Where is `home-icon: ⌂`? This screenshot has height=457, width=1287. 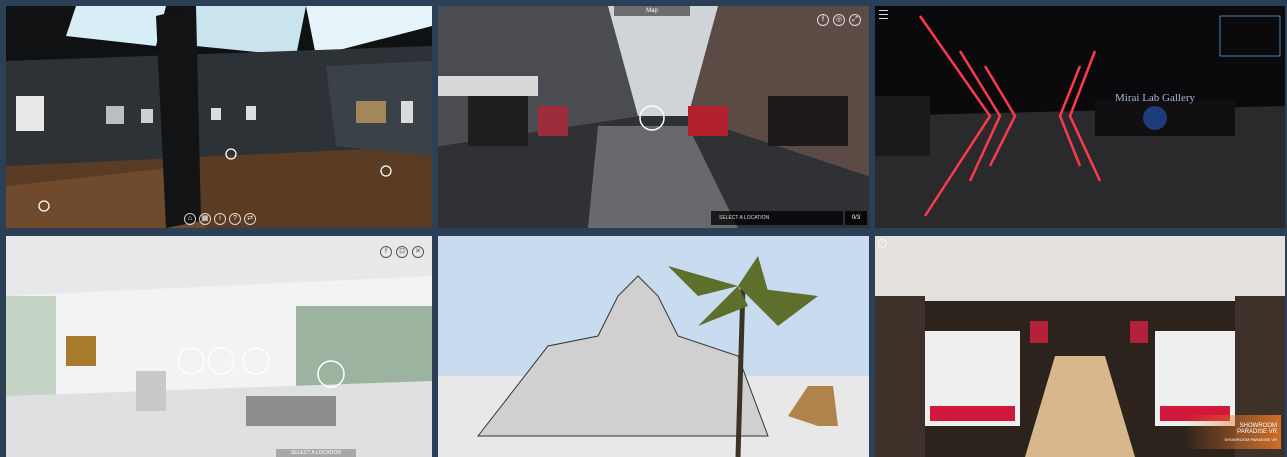
home-icon: ⌂ is located at coordinates (190, 219).